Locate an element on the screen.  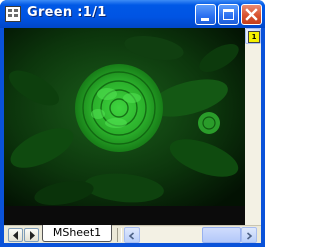
layer-button: 1 is located at coordinates (253, 36).